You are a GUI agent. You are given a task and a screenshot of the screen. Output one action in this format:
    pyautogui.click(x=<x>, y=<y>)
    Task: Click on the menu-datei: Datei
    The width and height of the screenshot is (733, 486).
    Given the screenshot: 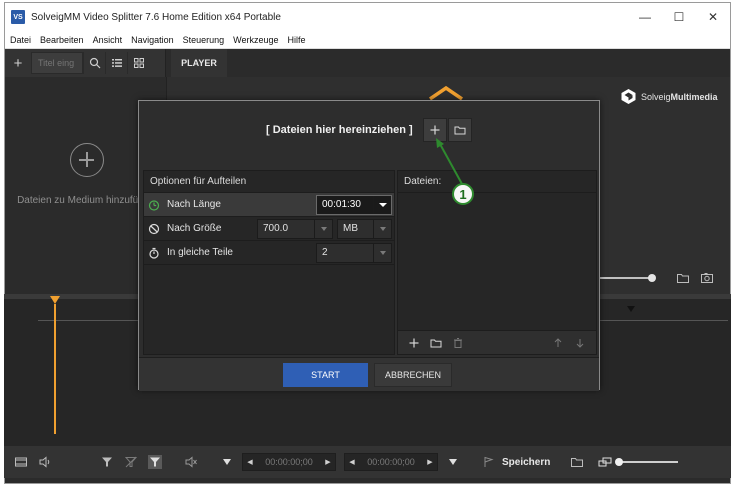 What is the action you would take?
    pyautogui.click(x=20, y=40)
    